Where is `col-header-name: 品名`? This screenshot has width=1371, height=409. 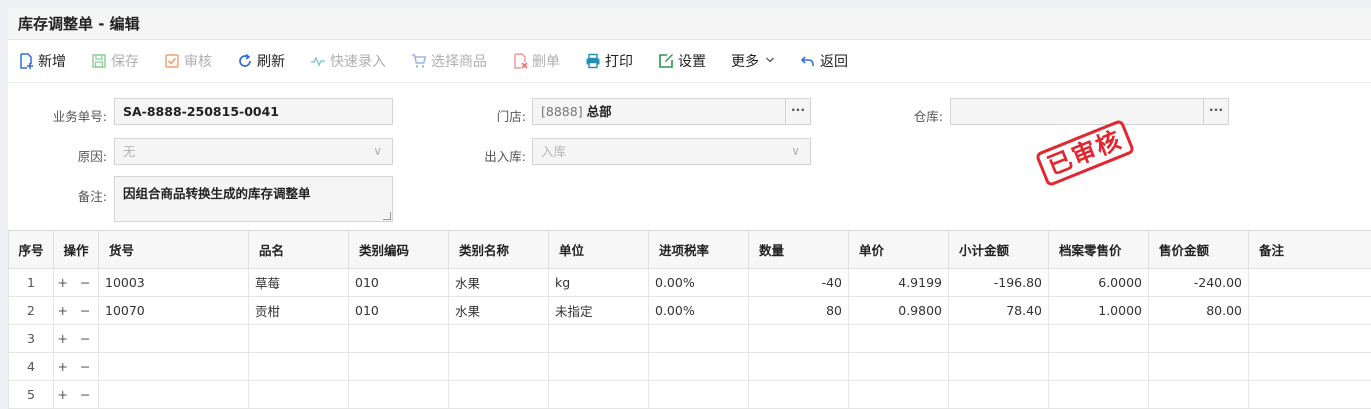
col-header-name: 品名 is located at coordinates (298, 249).